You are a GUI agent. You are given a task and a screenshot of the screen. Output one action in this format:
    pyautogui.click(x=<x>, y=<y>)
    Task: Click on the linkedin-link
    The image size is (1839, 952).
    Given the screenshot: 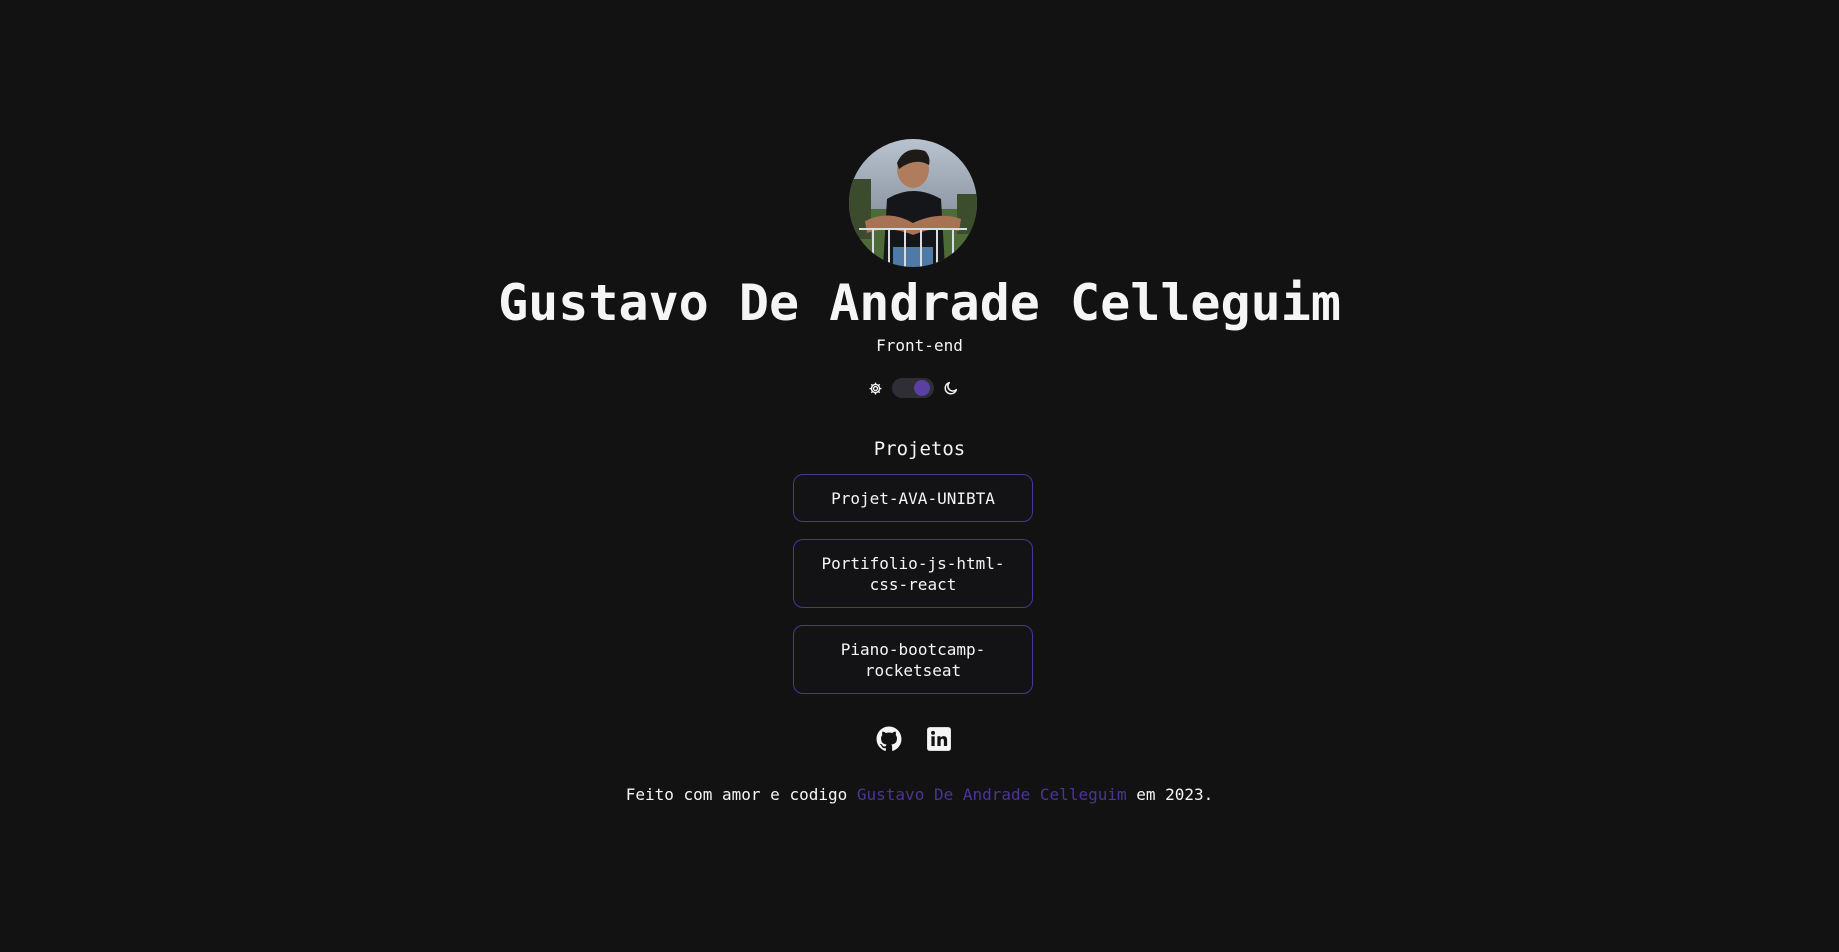 What is the action you would take?
    pyautogui.click(x=939, y=739)
    